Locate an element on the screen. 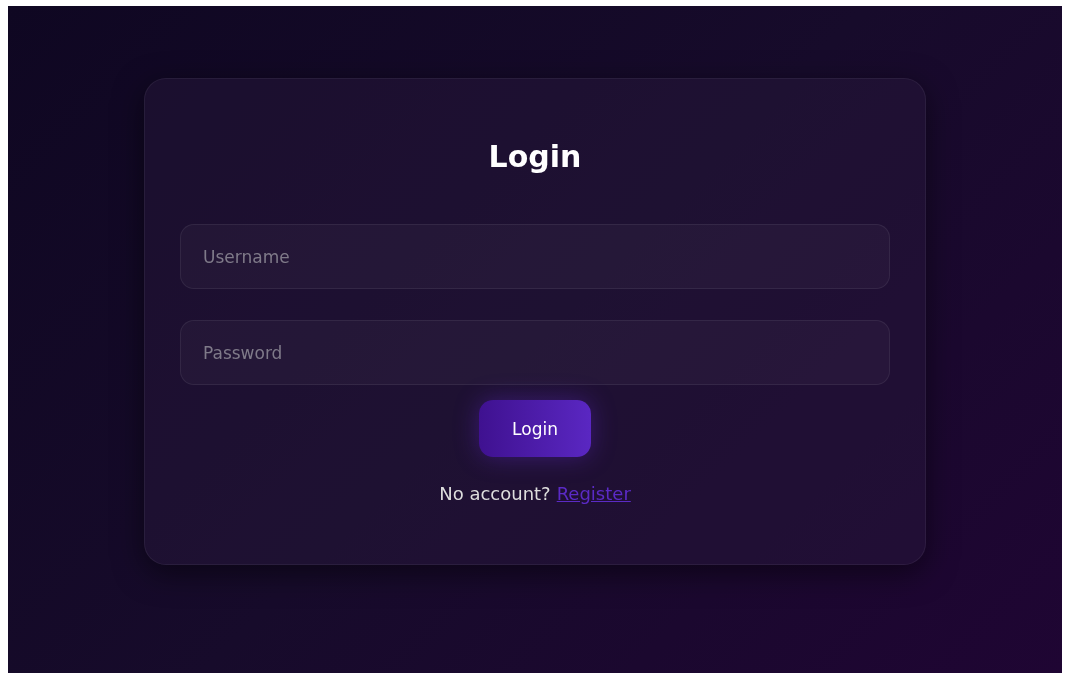  footer-text: No account? is located at coordinates (495, 493).